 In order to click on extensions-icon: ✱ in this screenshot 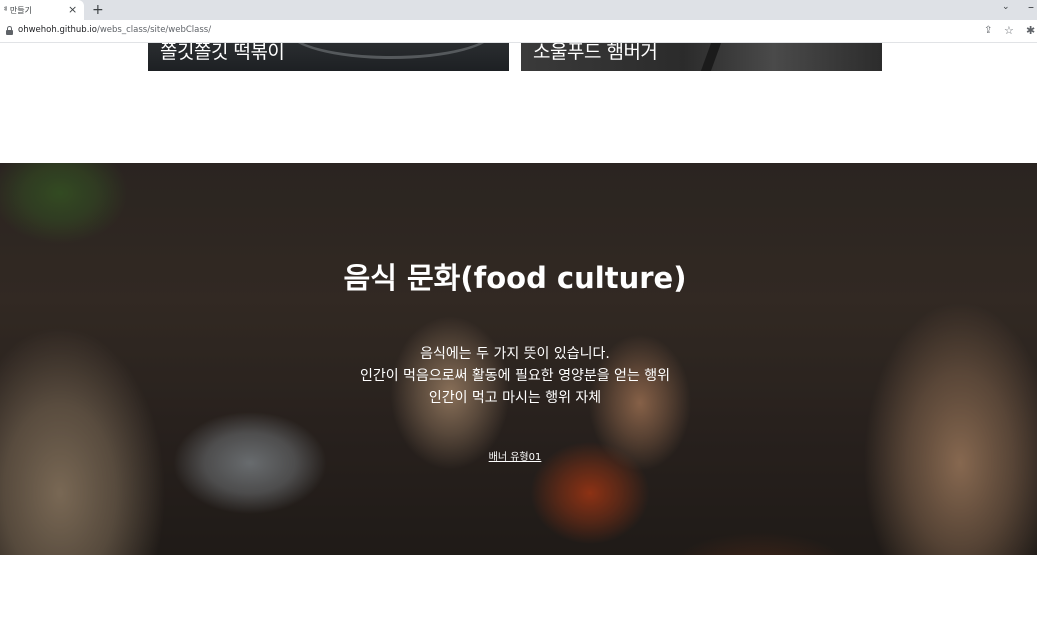, I will do `click(1030, 30)`.